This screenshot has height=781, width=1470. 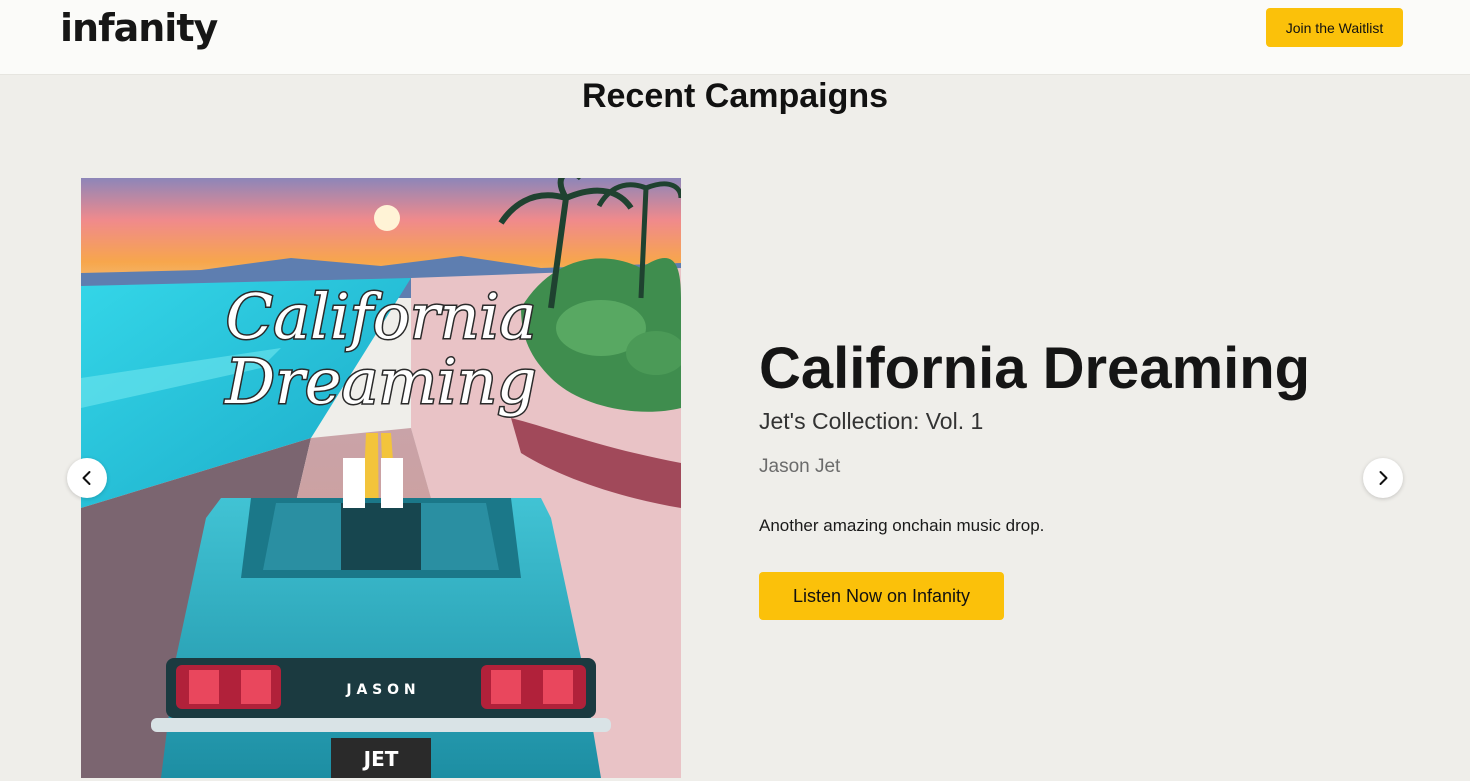 I want to click on join-waitlist-button: Join the Waitlist, so click(x=1334, y=27).